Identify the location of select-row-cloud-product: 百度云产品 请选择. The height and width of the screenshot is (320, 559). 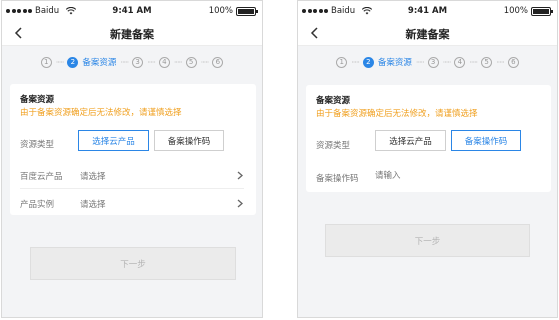
(132, 175).